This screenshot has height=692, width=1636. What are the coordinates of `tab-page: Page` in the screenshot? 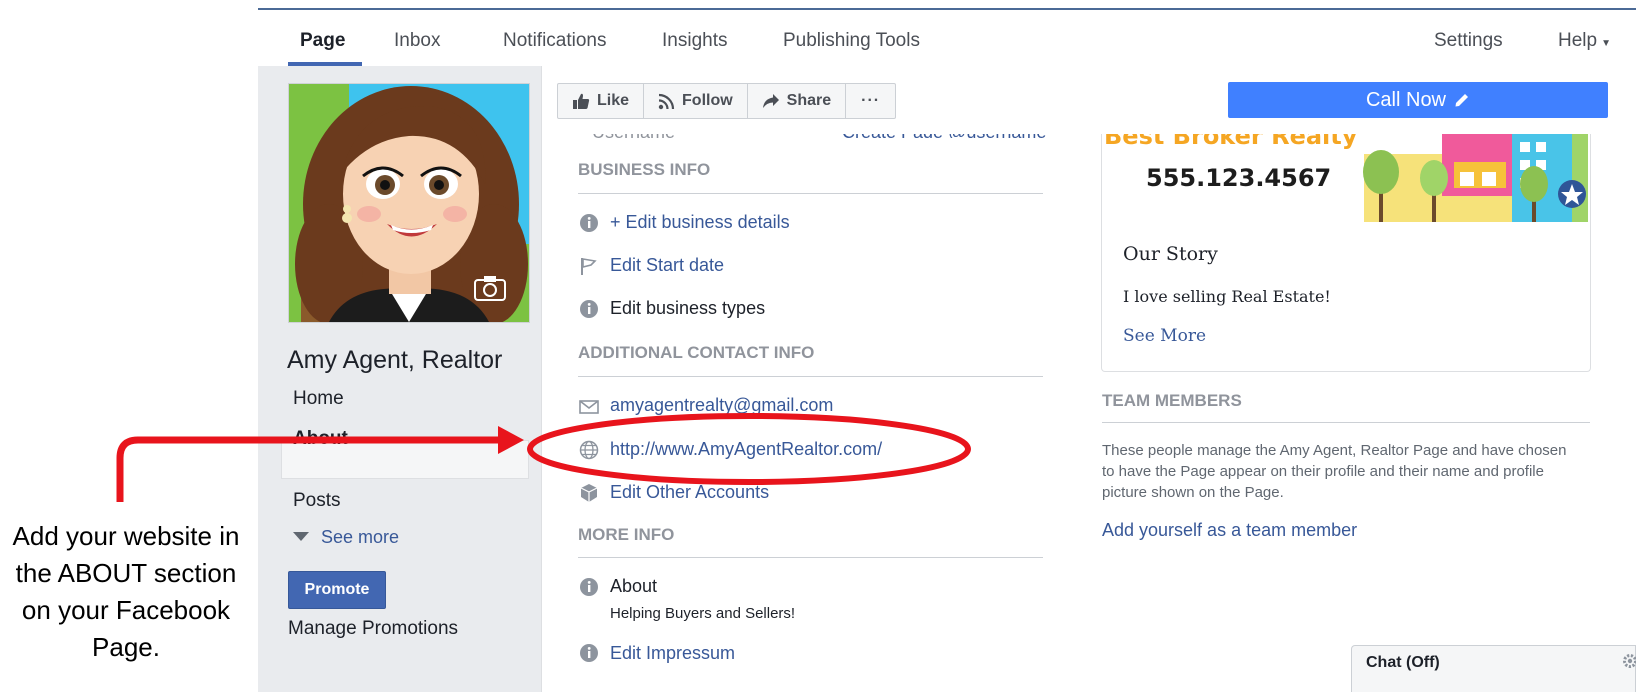 It's located at (322, 41).